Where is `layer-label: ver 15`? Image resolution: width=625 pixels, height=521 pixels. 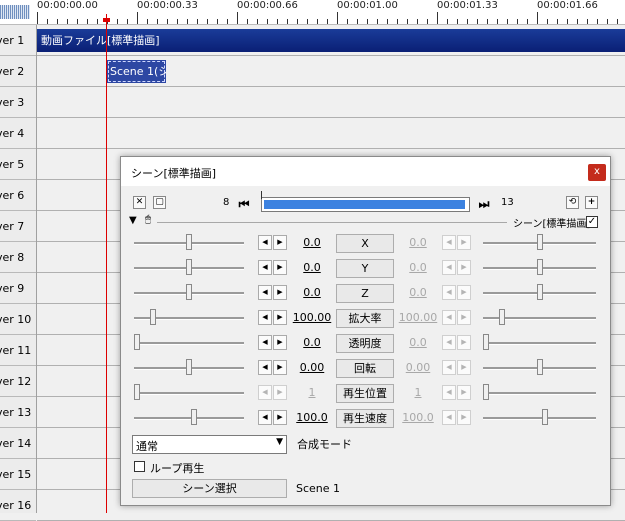 layer-label: ver 15 is located at coordinates (18, 474).